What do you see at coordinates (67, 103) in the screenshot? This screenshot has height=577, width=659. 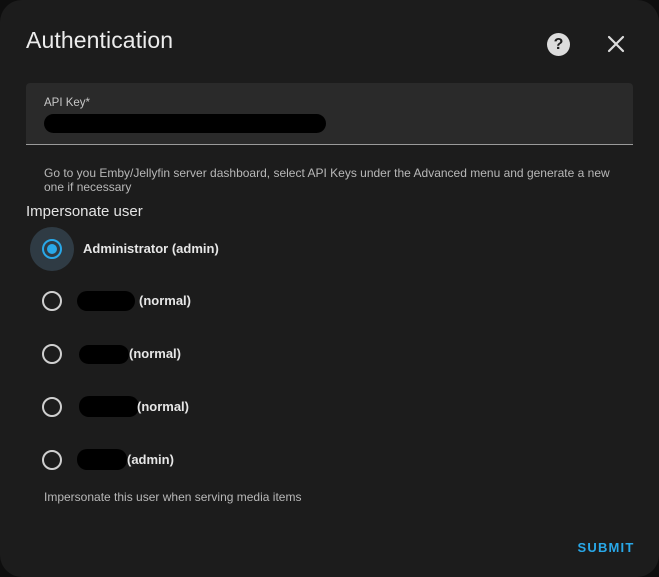 I see `api-key-label: API Key*` at bounding box center [67, 103].